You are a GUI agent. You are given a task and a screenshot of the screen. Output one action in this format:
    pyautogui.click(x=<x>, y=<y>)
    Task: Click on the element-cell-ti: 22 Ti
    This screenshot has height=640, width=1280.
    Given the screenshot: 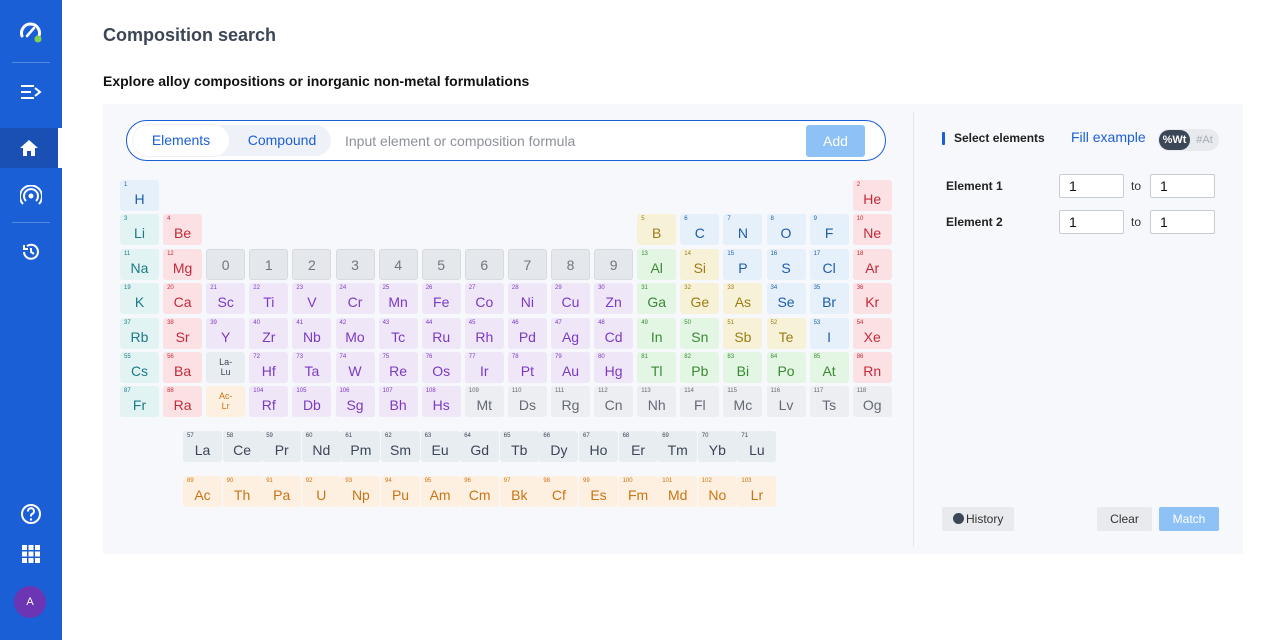 What is the action you would take?
    pyautogui.click(x=269, y=299)
    